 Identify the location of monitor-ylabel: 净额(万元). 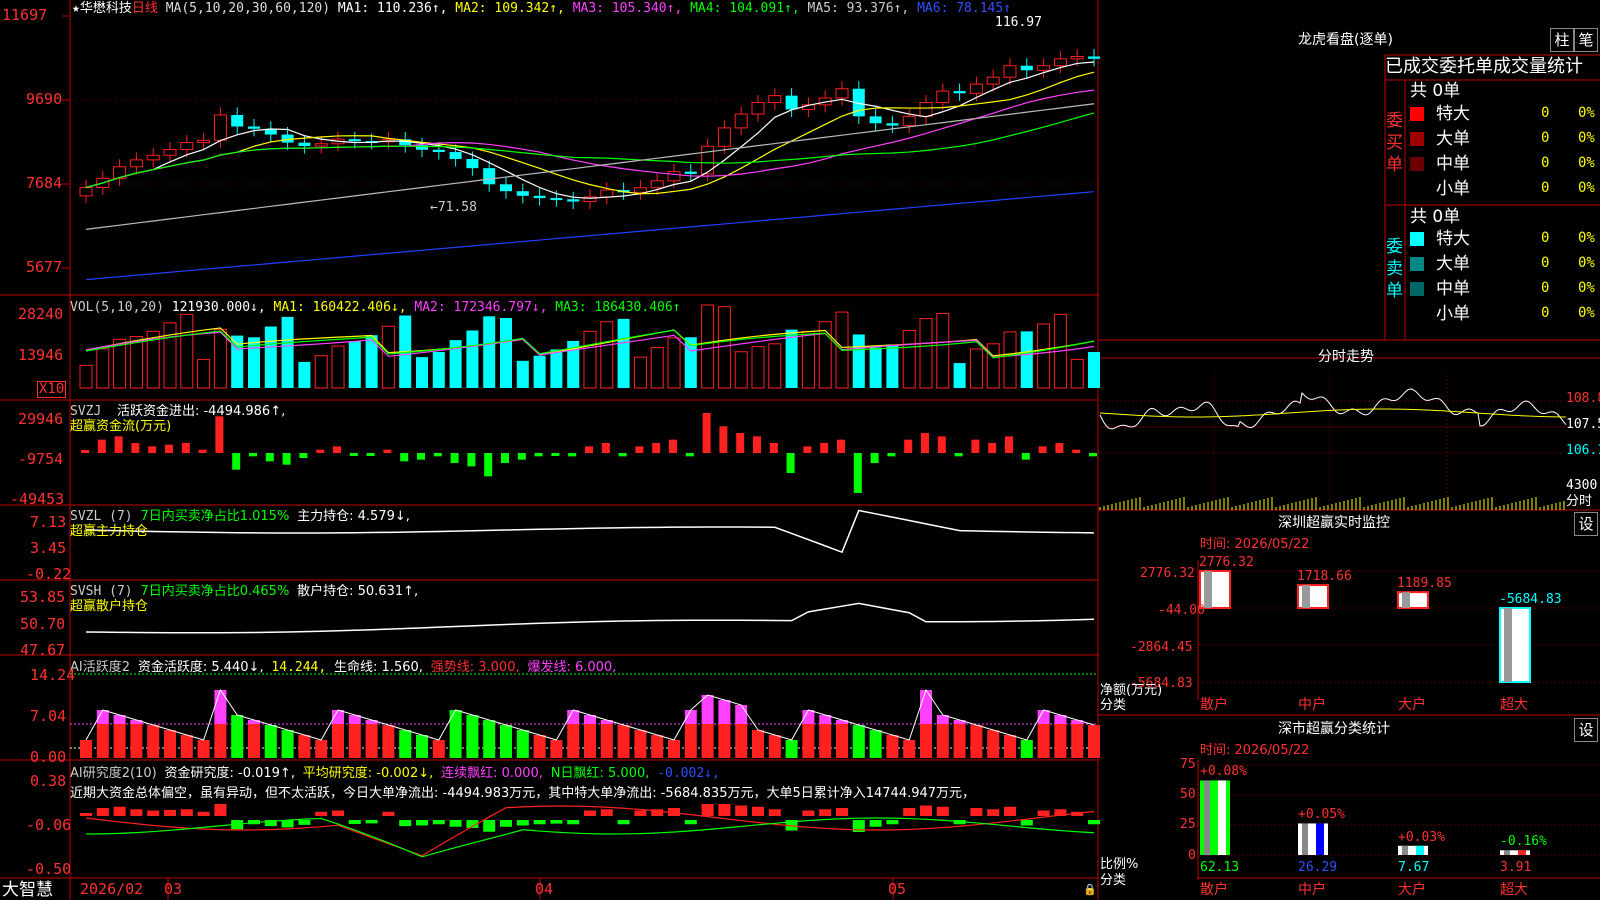
(1131, 690).